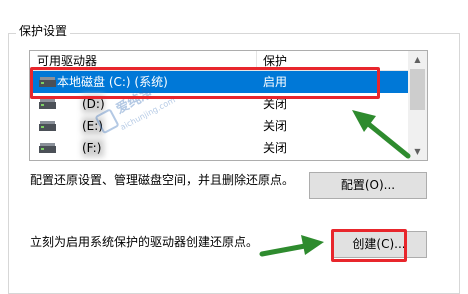 This screenshot has width=468, height=294. What do you see at coordinates (219, 148) in the screenshot?
I see `drive-row-f: (F:) 关闭` at bounding box center [219, 148].